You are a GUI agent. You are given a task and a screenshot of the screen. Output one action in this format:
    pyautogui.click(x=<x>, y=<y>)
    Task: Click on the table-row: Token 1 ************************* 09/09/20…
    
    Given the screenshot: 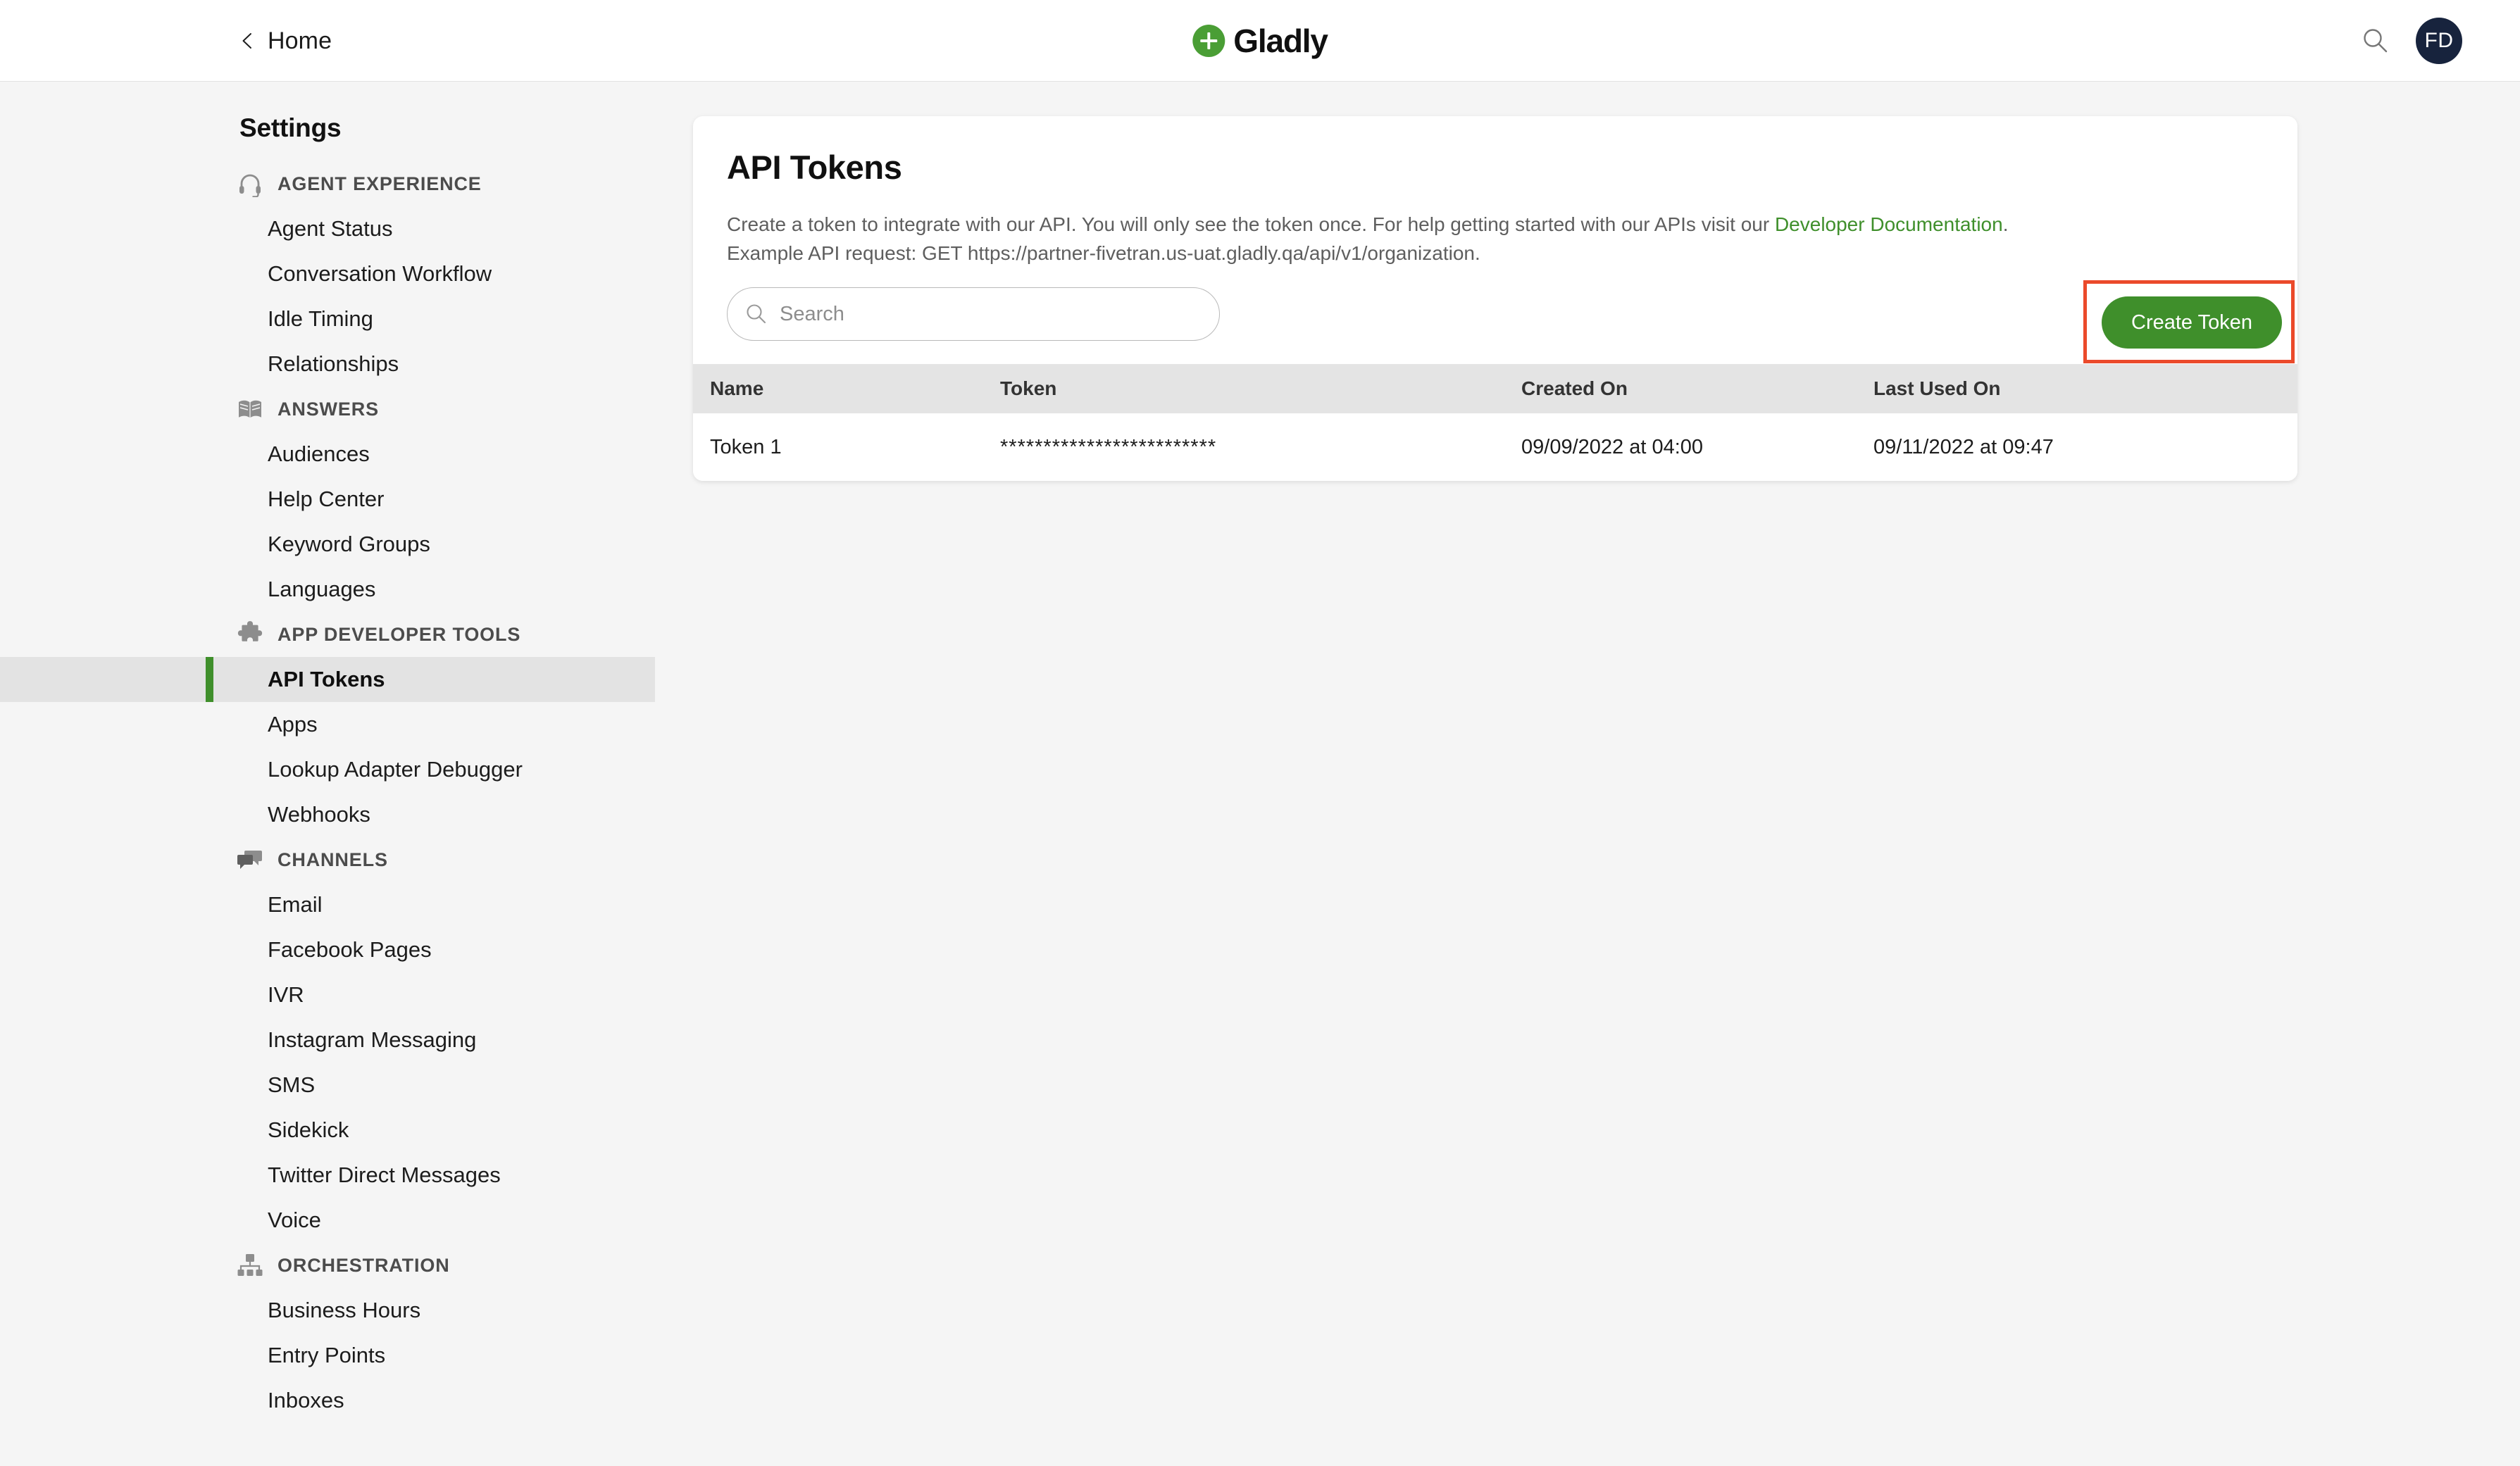 What is the action you would take?
    pyautogui.click(x=1495, y=447)
    